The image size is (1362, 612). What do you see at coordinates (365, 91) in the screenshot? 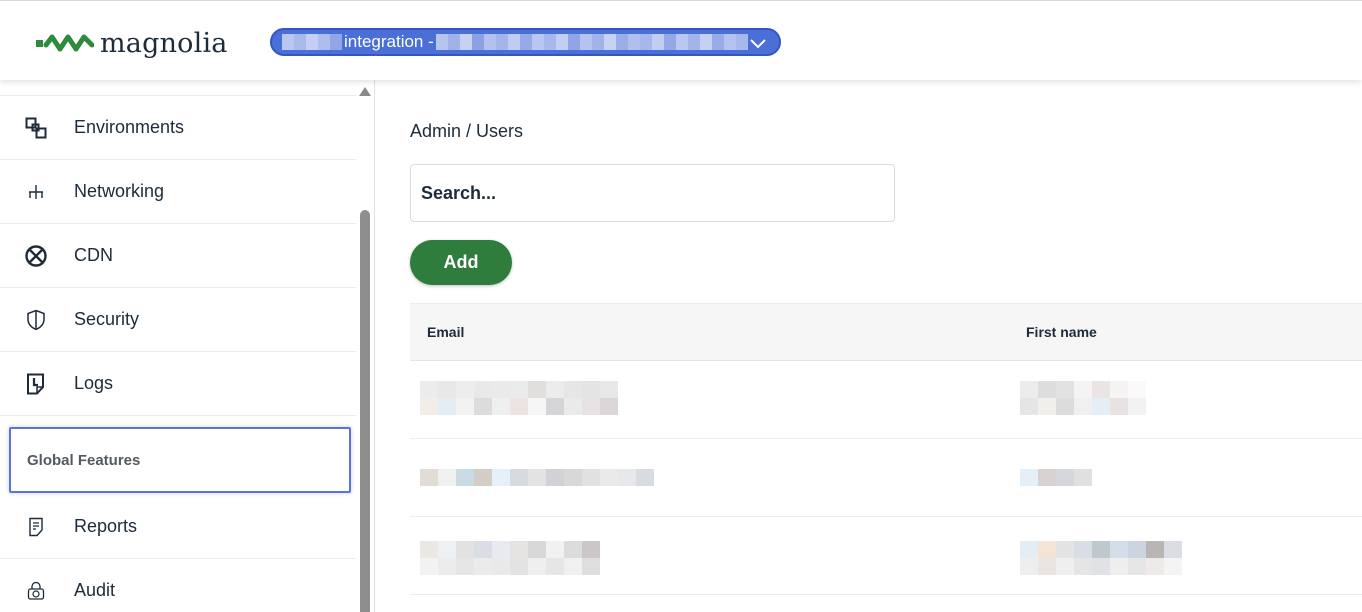
I see `scroll-up-arrow-icon` at bounding box center [365, 91].